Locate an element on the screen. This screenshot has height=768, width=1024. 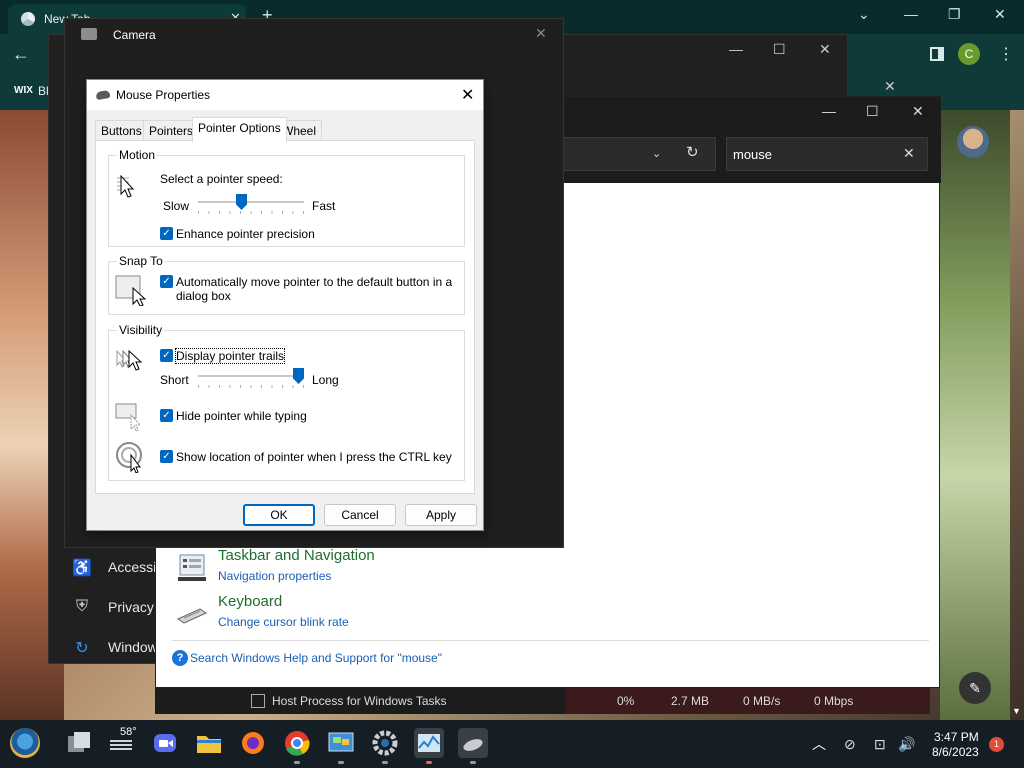
cp-minimize-button: — is located at coordinates (829, 111).